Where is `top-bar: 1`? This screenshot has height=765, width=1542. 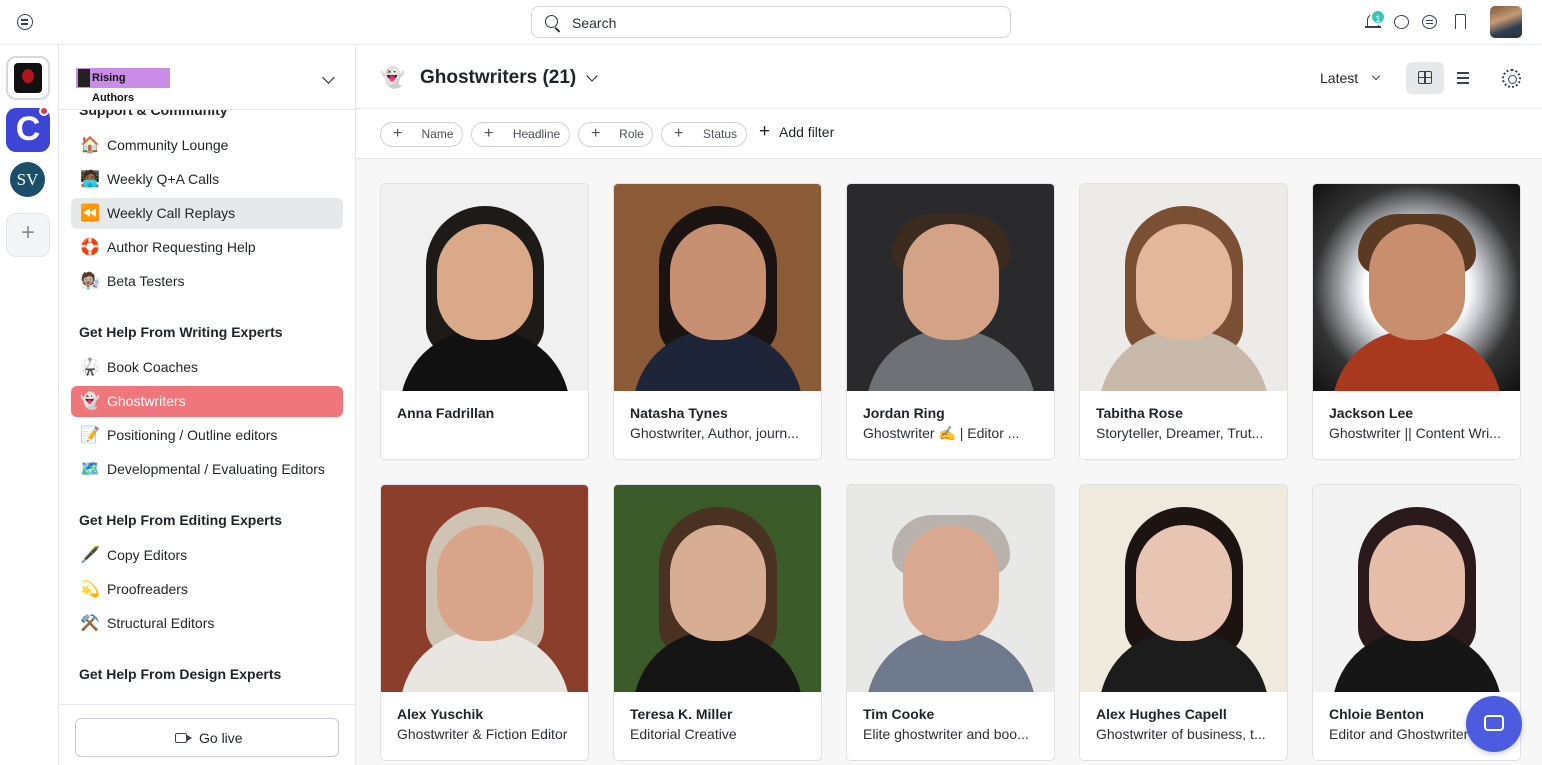
top-bar: 1 is located at coordinates (771, 22).